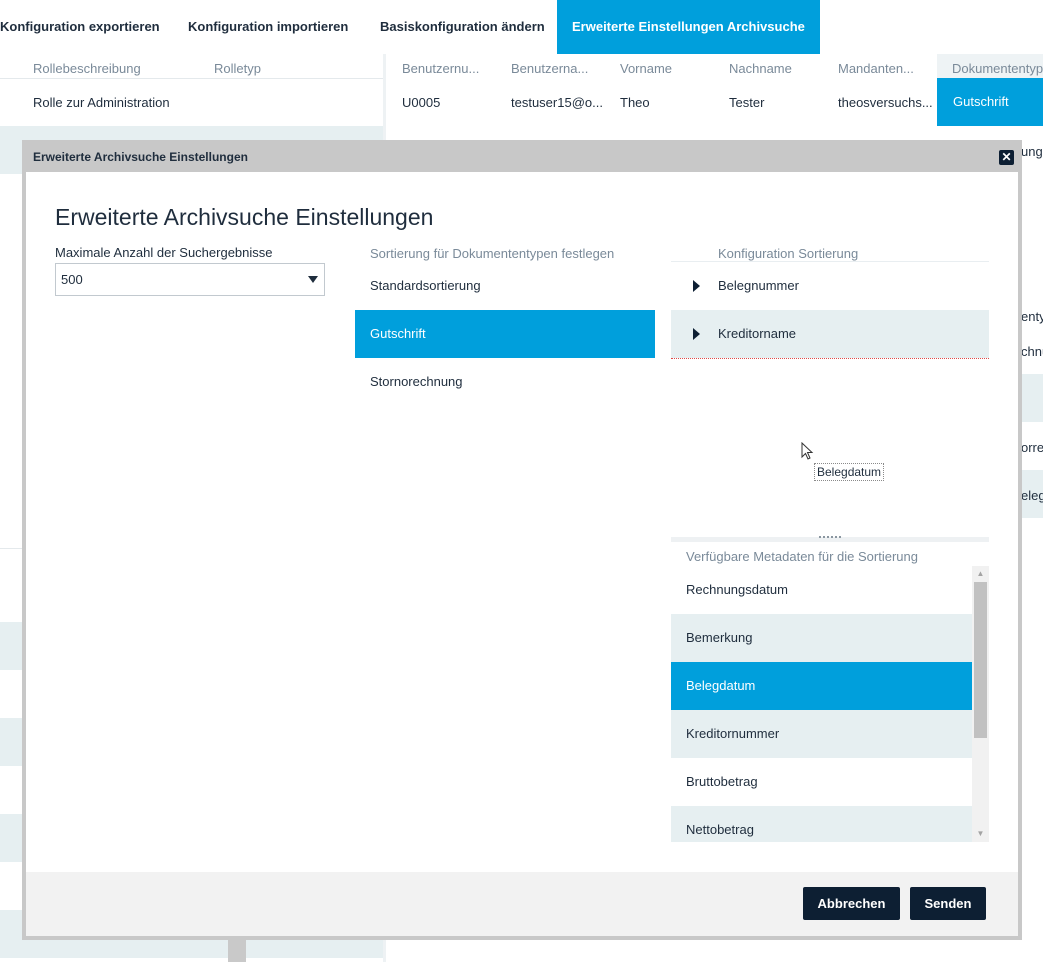 The image size is (1043, 962). I want to click on sort-config-item-kreditorname: Kreditorname, so click(830, 334).